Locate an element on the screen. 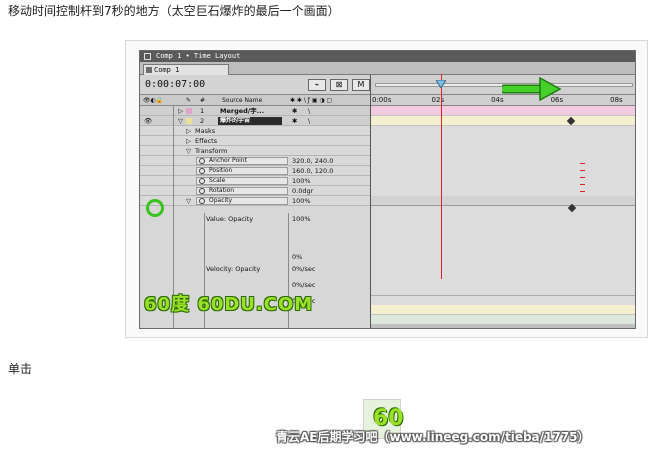  property-row-opacity: ▽ Opacity 100% is located at coordinates (255, 201).